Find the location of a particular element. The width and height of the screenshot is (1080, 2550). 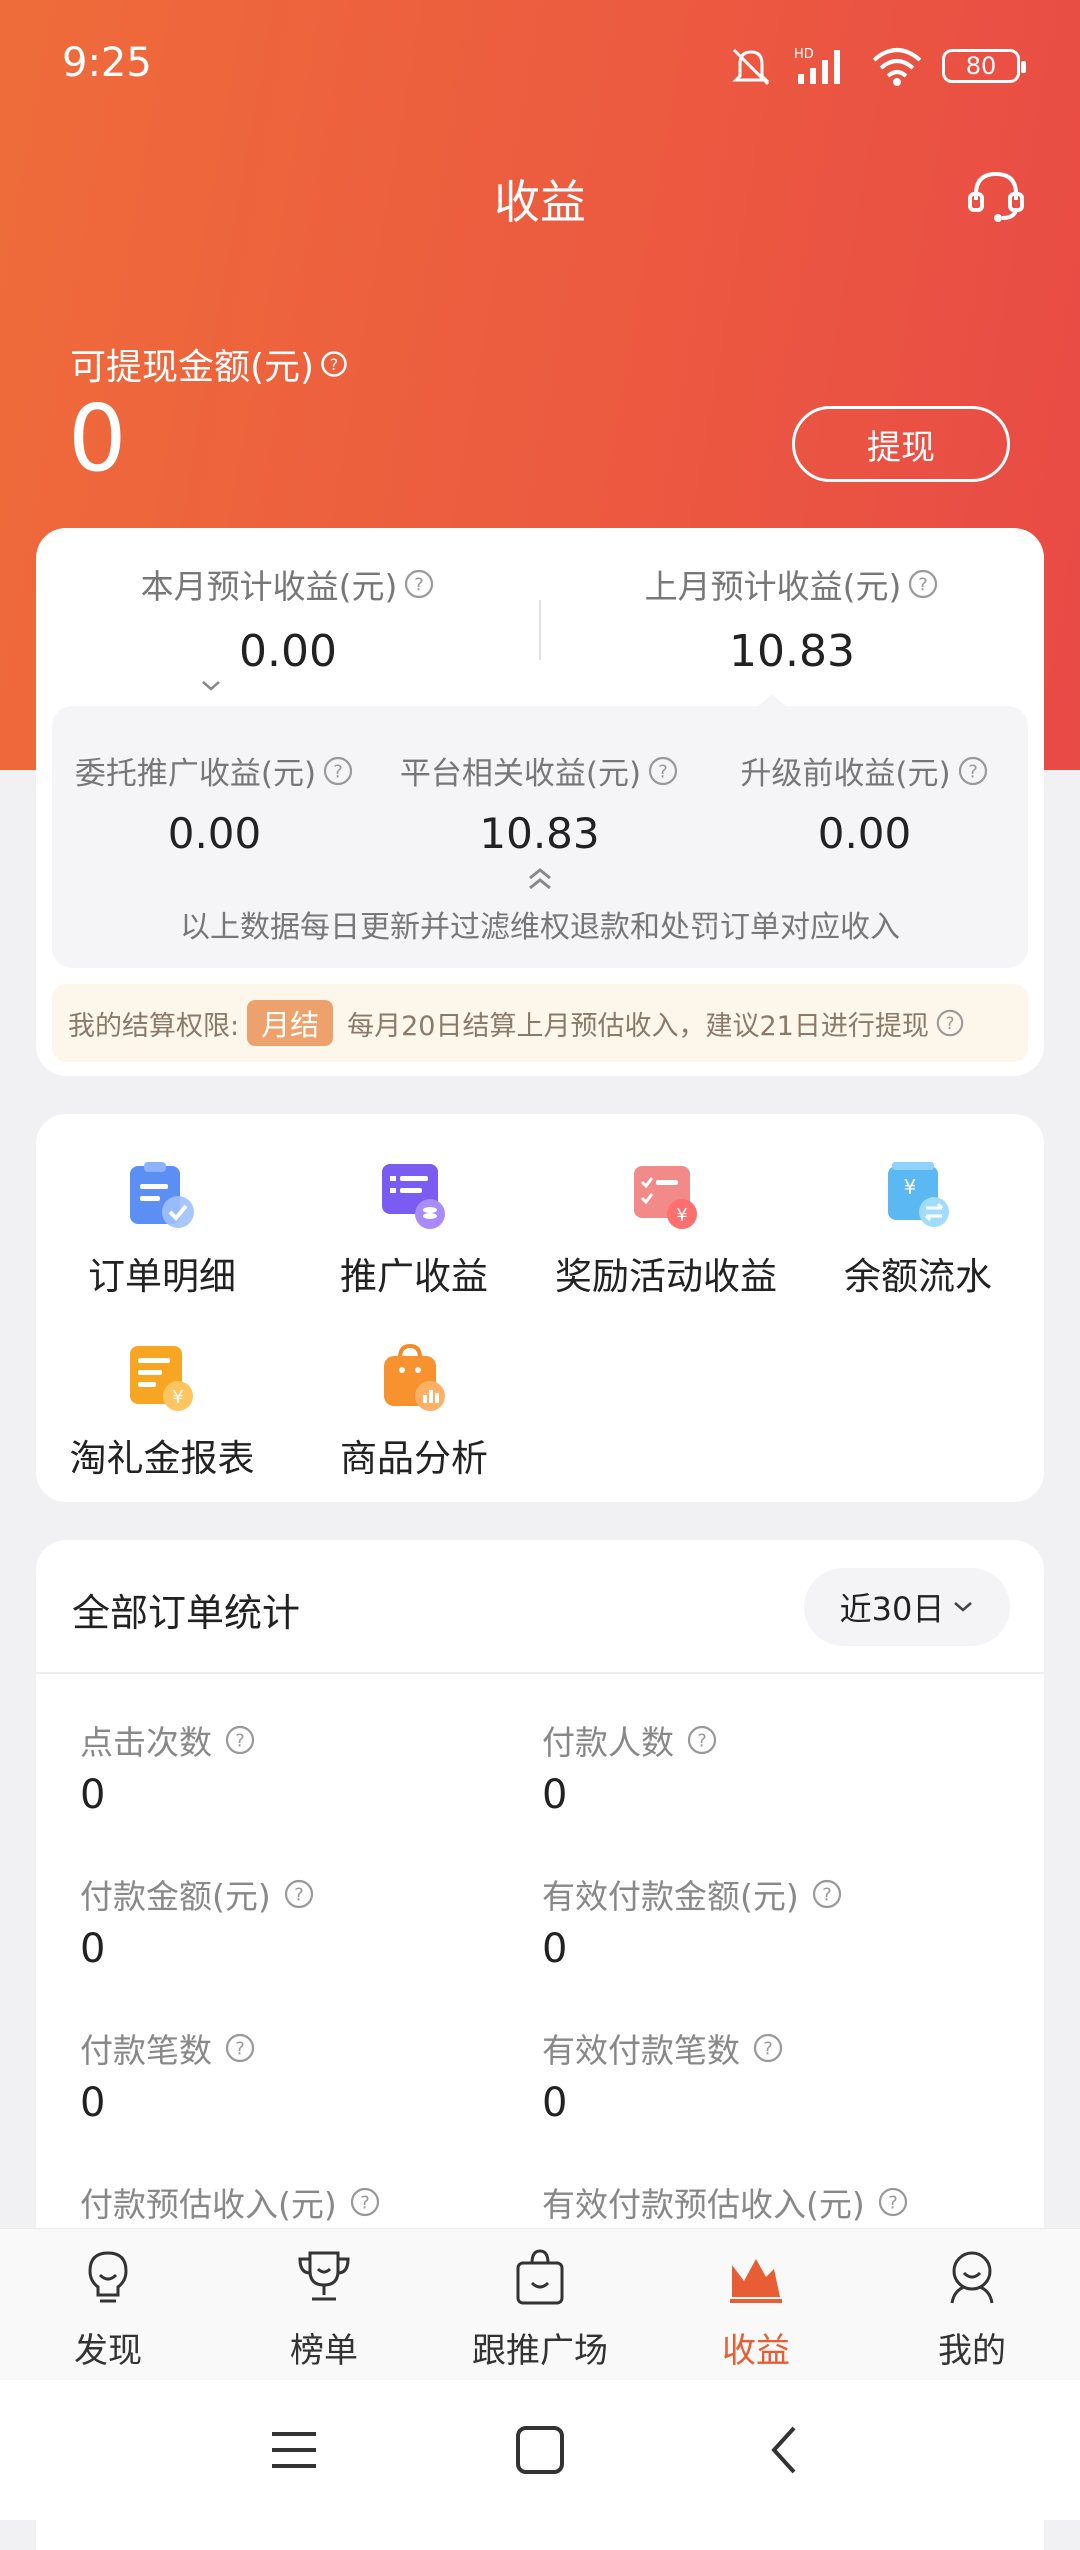

battery-indicator: 80 is located at coordinates (984, 66).